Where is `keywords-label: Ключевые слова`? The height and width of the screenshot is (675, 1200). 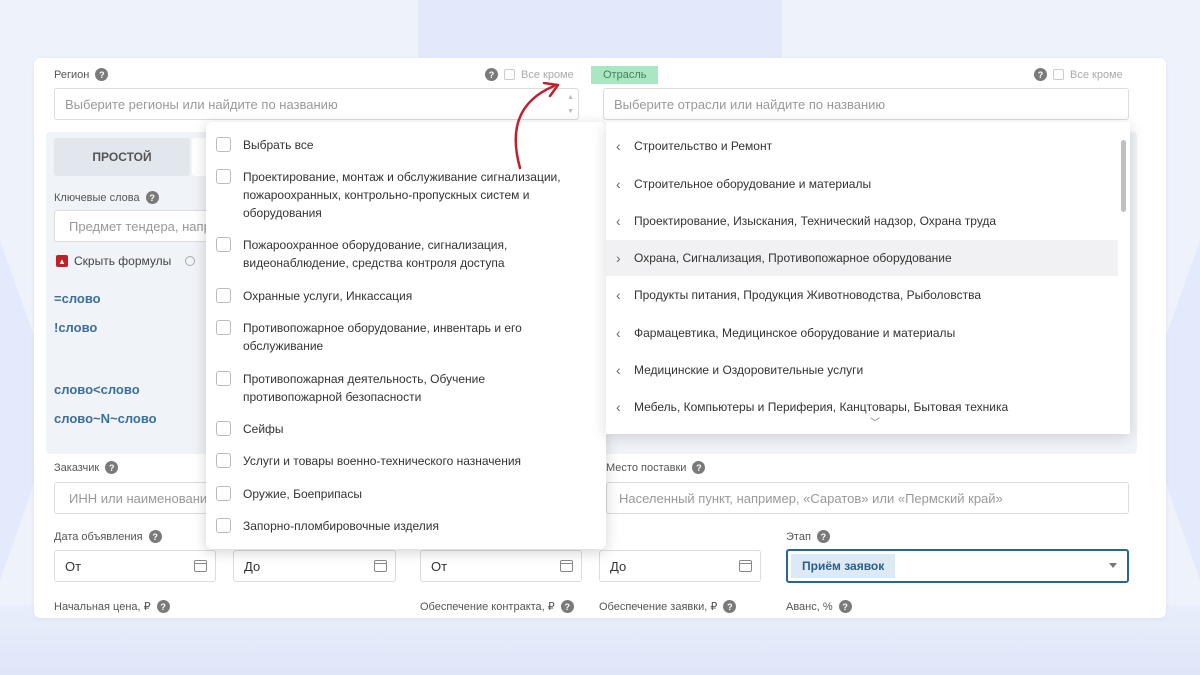 keywords-label: Ключевые слова is located at coordinates (97, 197).